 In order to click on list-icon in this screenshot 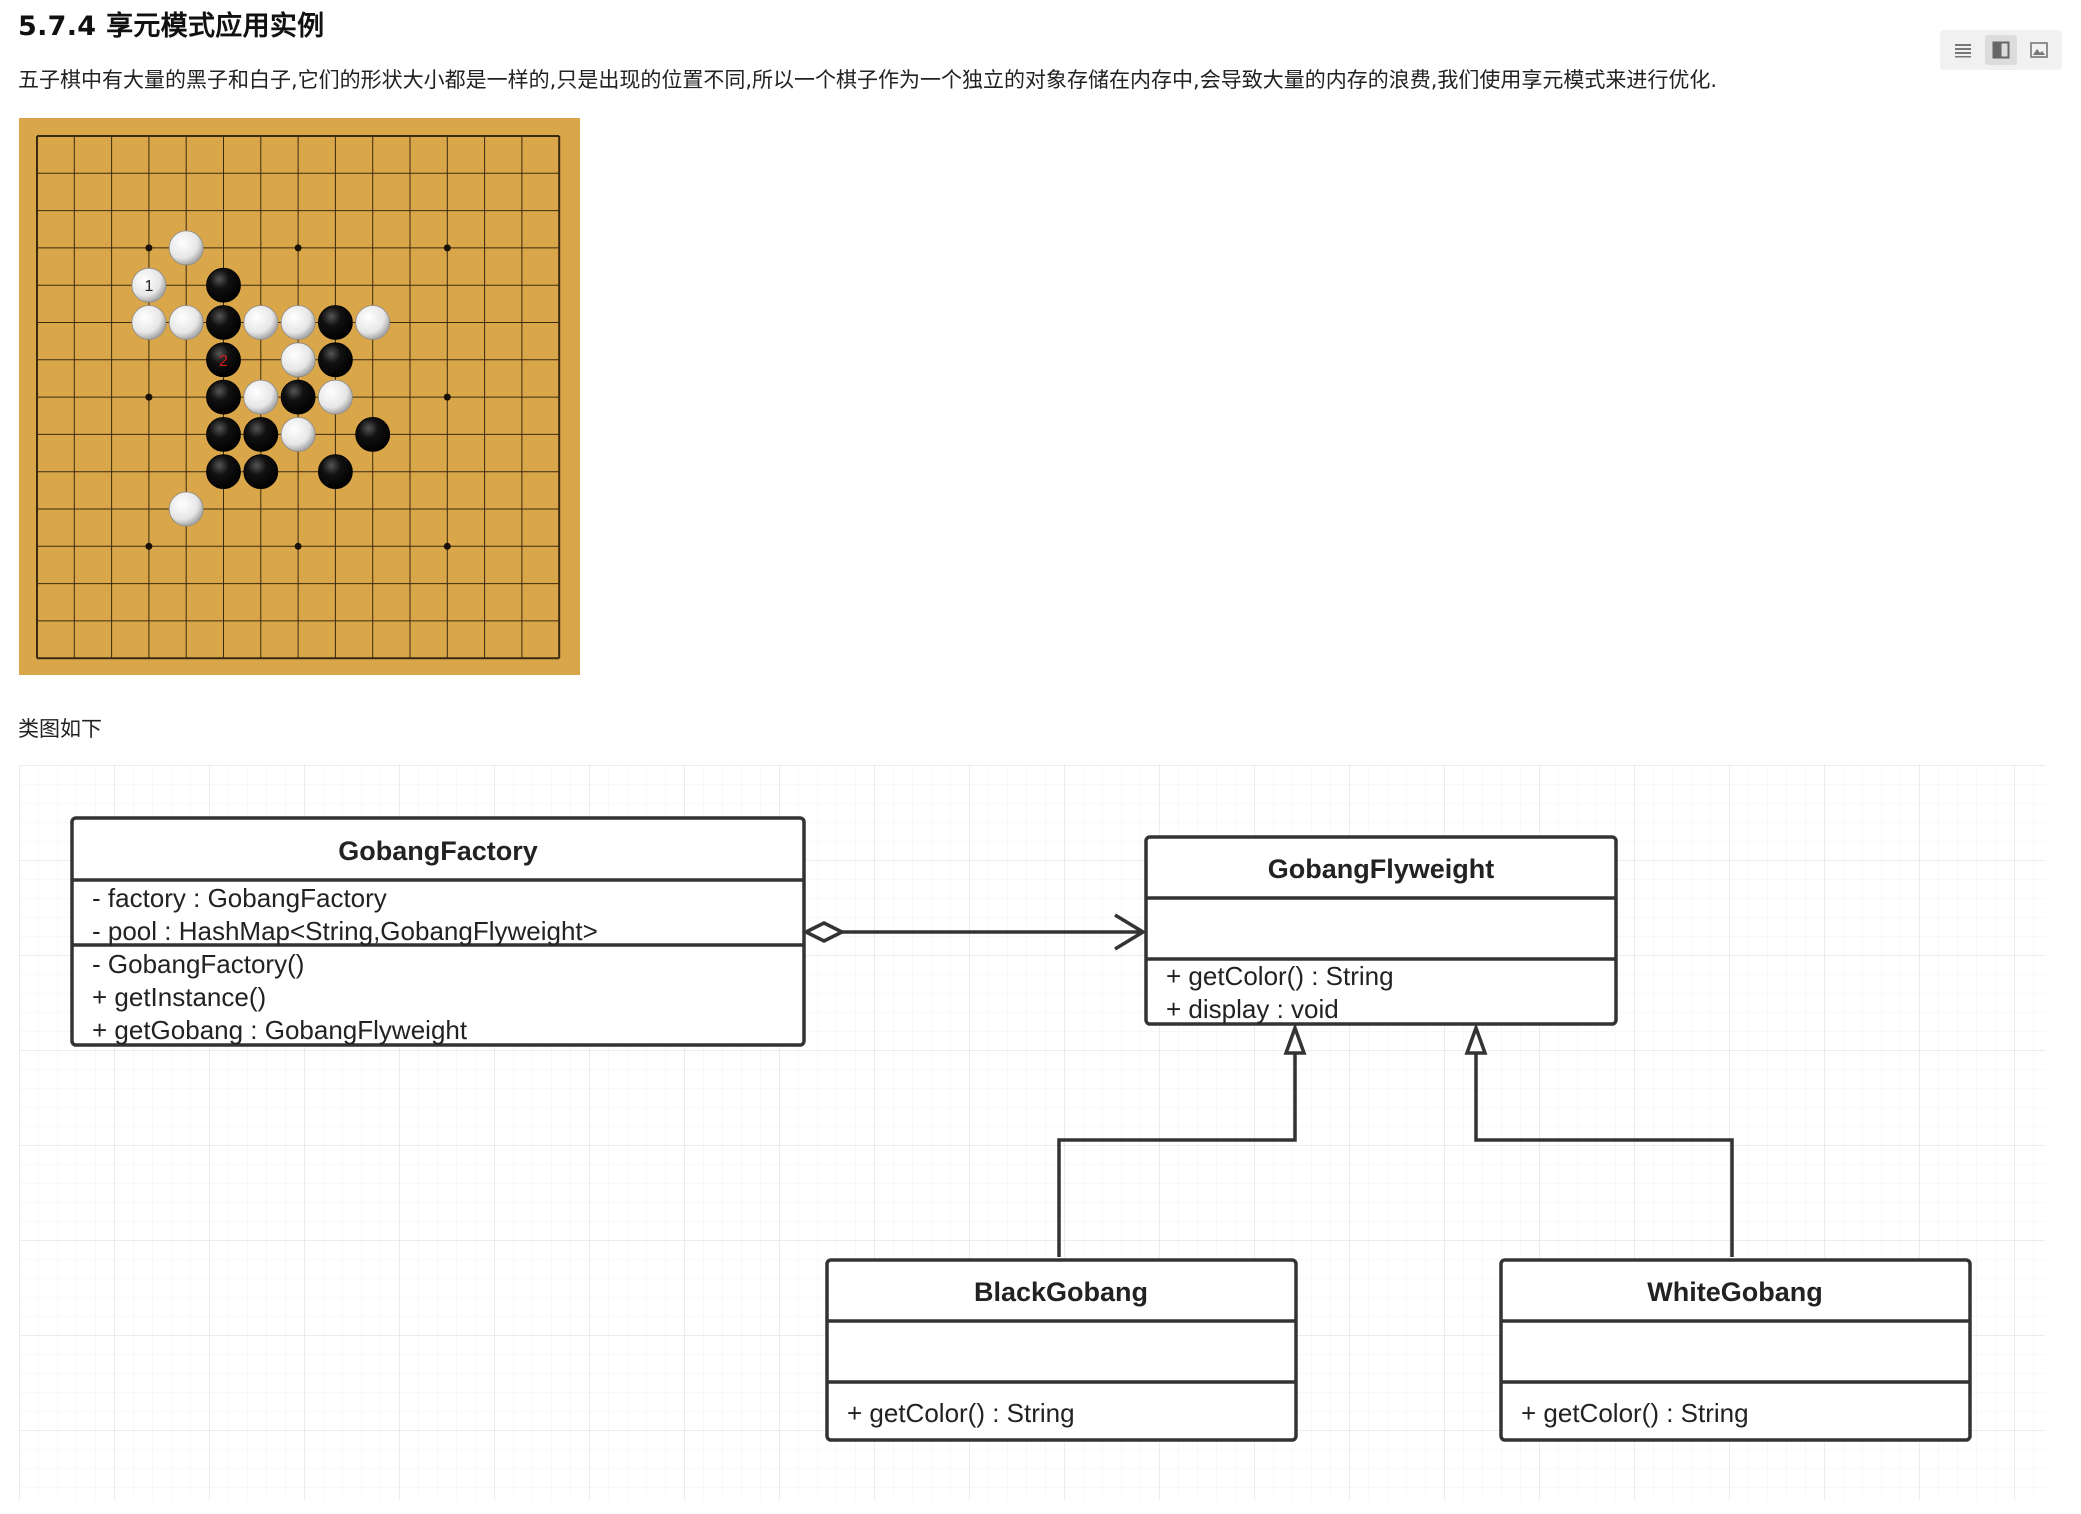, I will do `click(1963, 51)`.